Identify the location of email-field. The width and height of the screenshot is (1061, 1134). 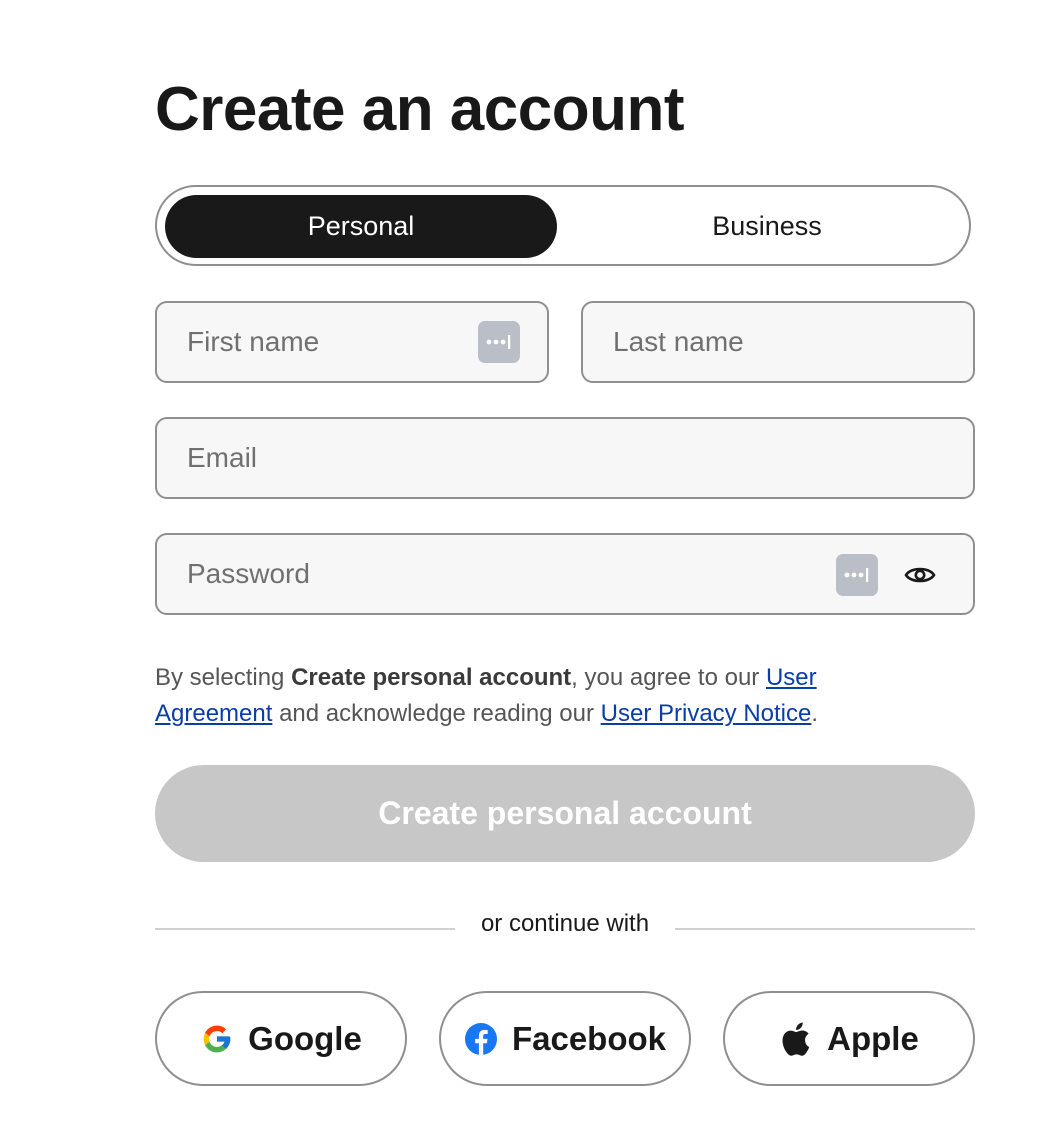
(565, 458).